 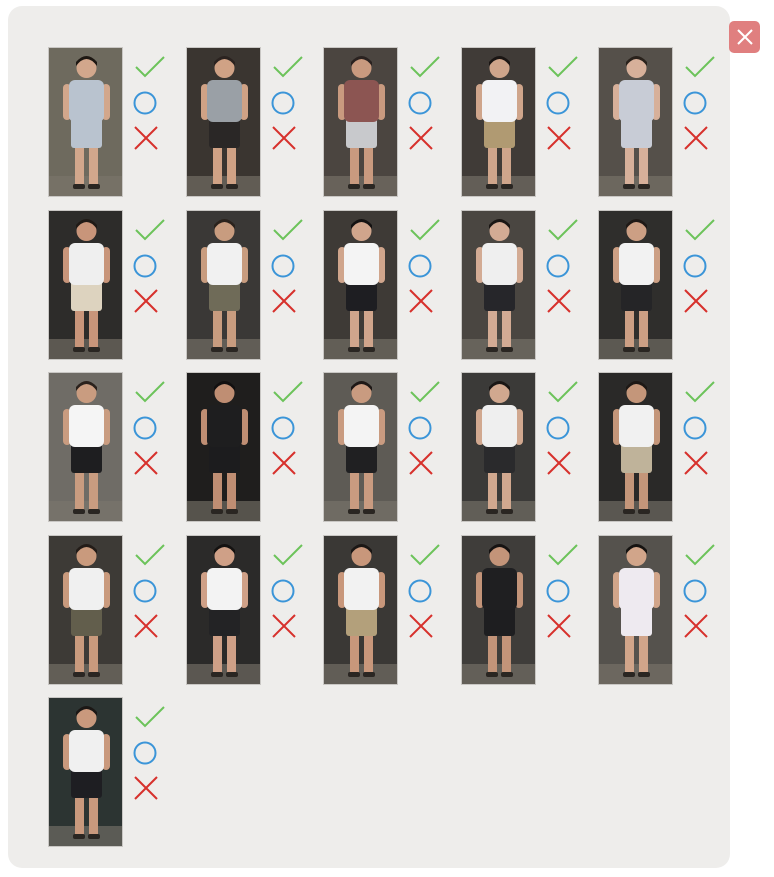 I want to click on close-button, so click(x=744, y=37).